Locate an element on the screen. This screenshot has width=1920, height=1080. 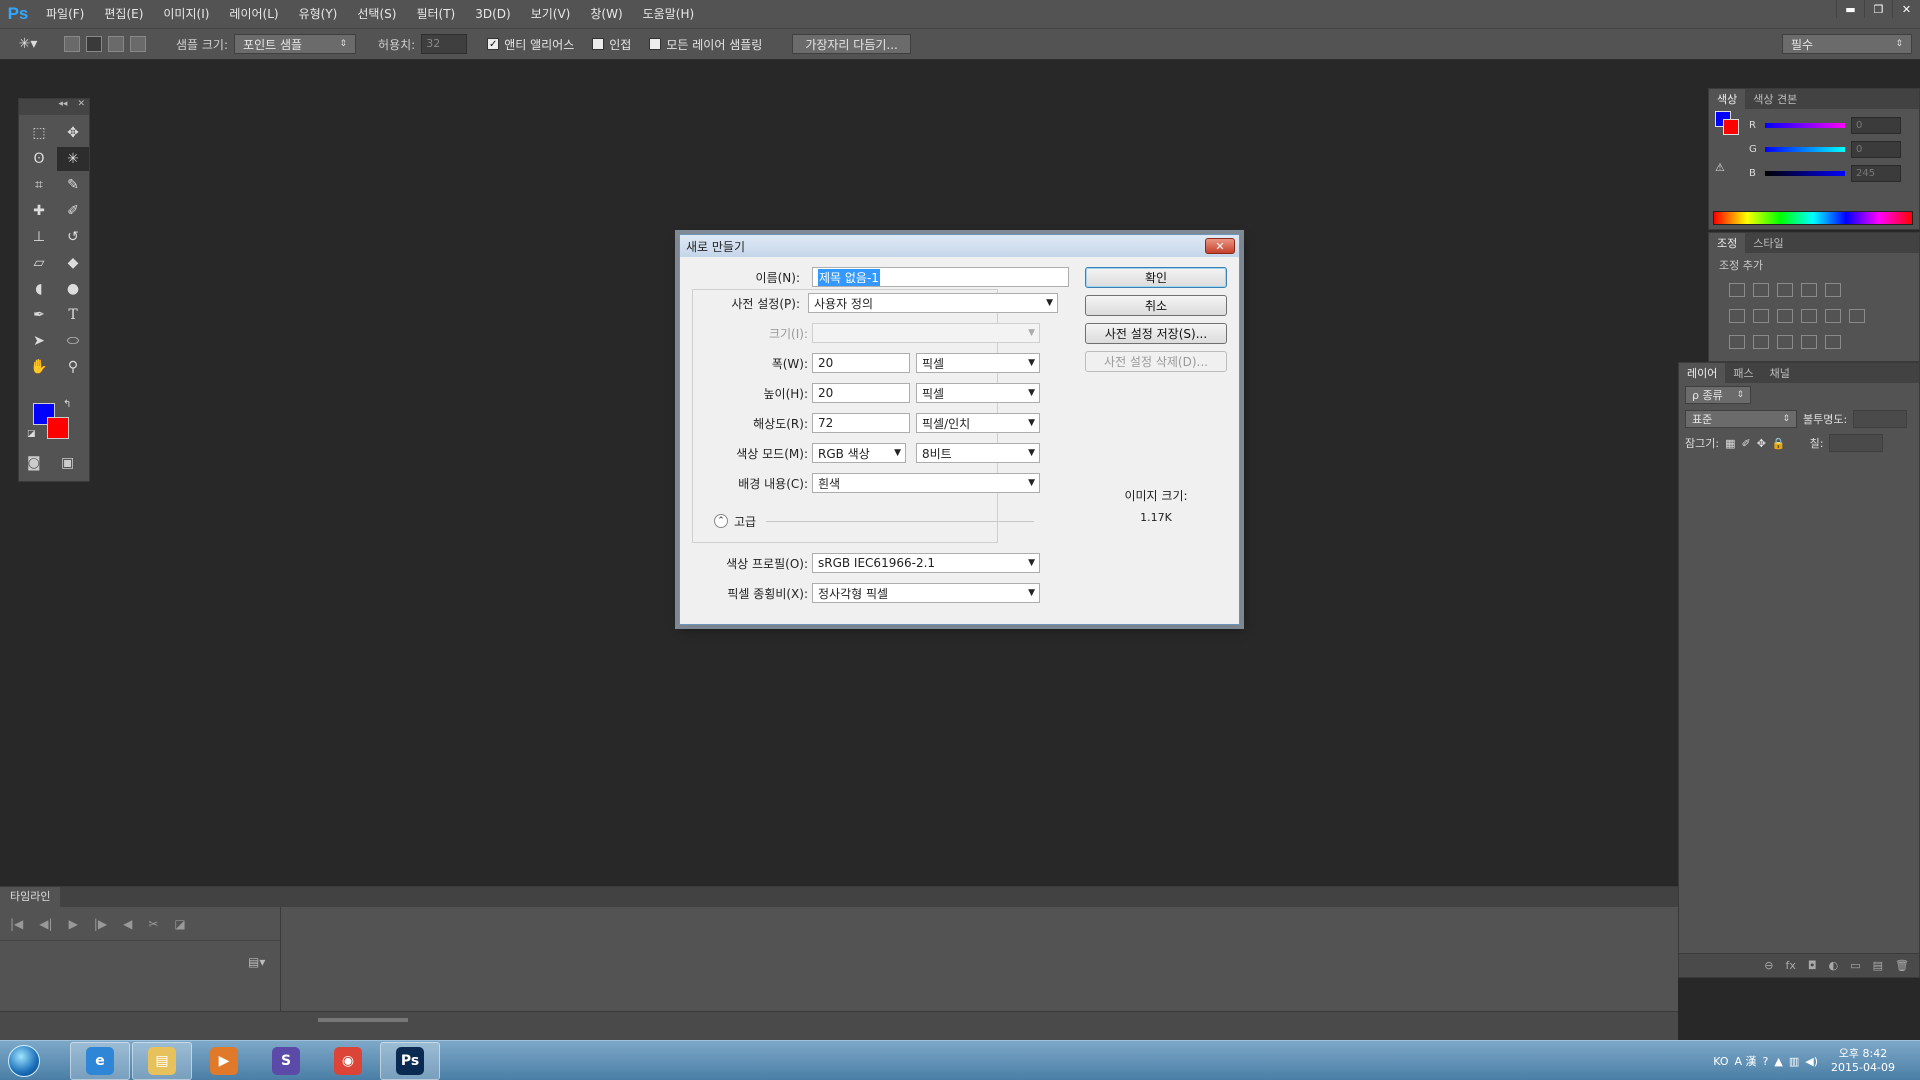
dialog-close-button: ✕ is located at coordinates (1220, 246).